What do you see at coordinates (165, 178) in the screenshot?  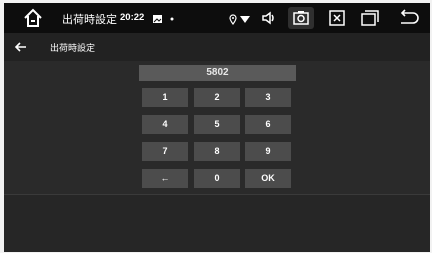 I see `backspace-key: ←` at bounding box center [165, 178].